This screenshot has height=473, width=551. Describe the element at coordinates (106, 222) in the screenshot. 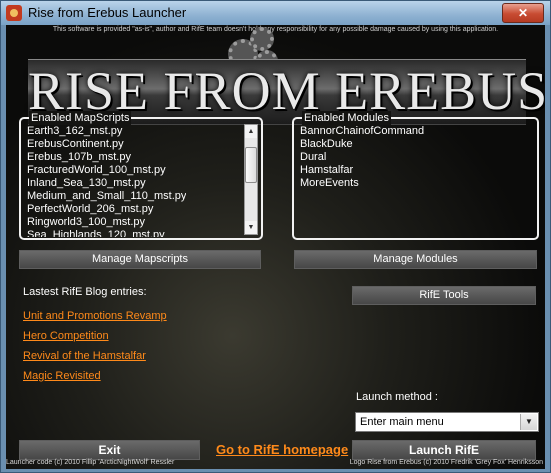

I see `list-item: Ringworld3_100_mst.py` at that location.